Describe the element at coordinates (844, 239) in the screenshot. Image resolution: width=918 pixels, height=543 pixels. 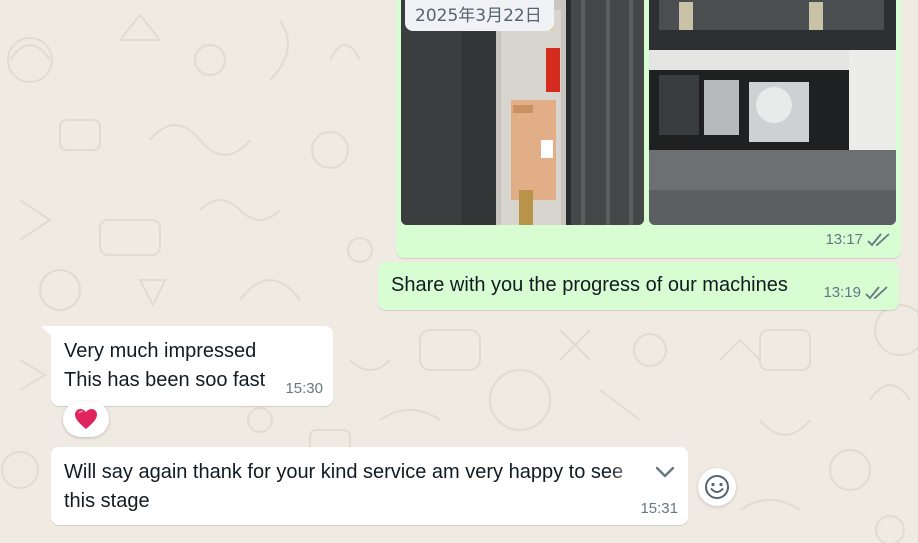
I see `album-time: 13:17` at that location.